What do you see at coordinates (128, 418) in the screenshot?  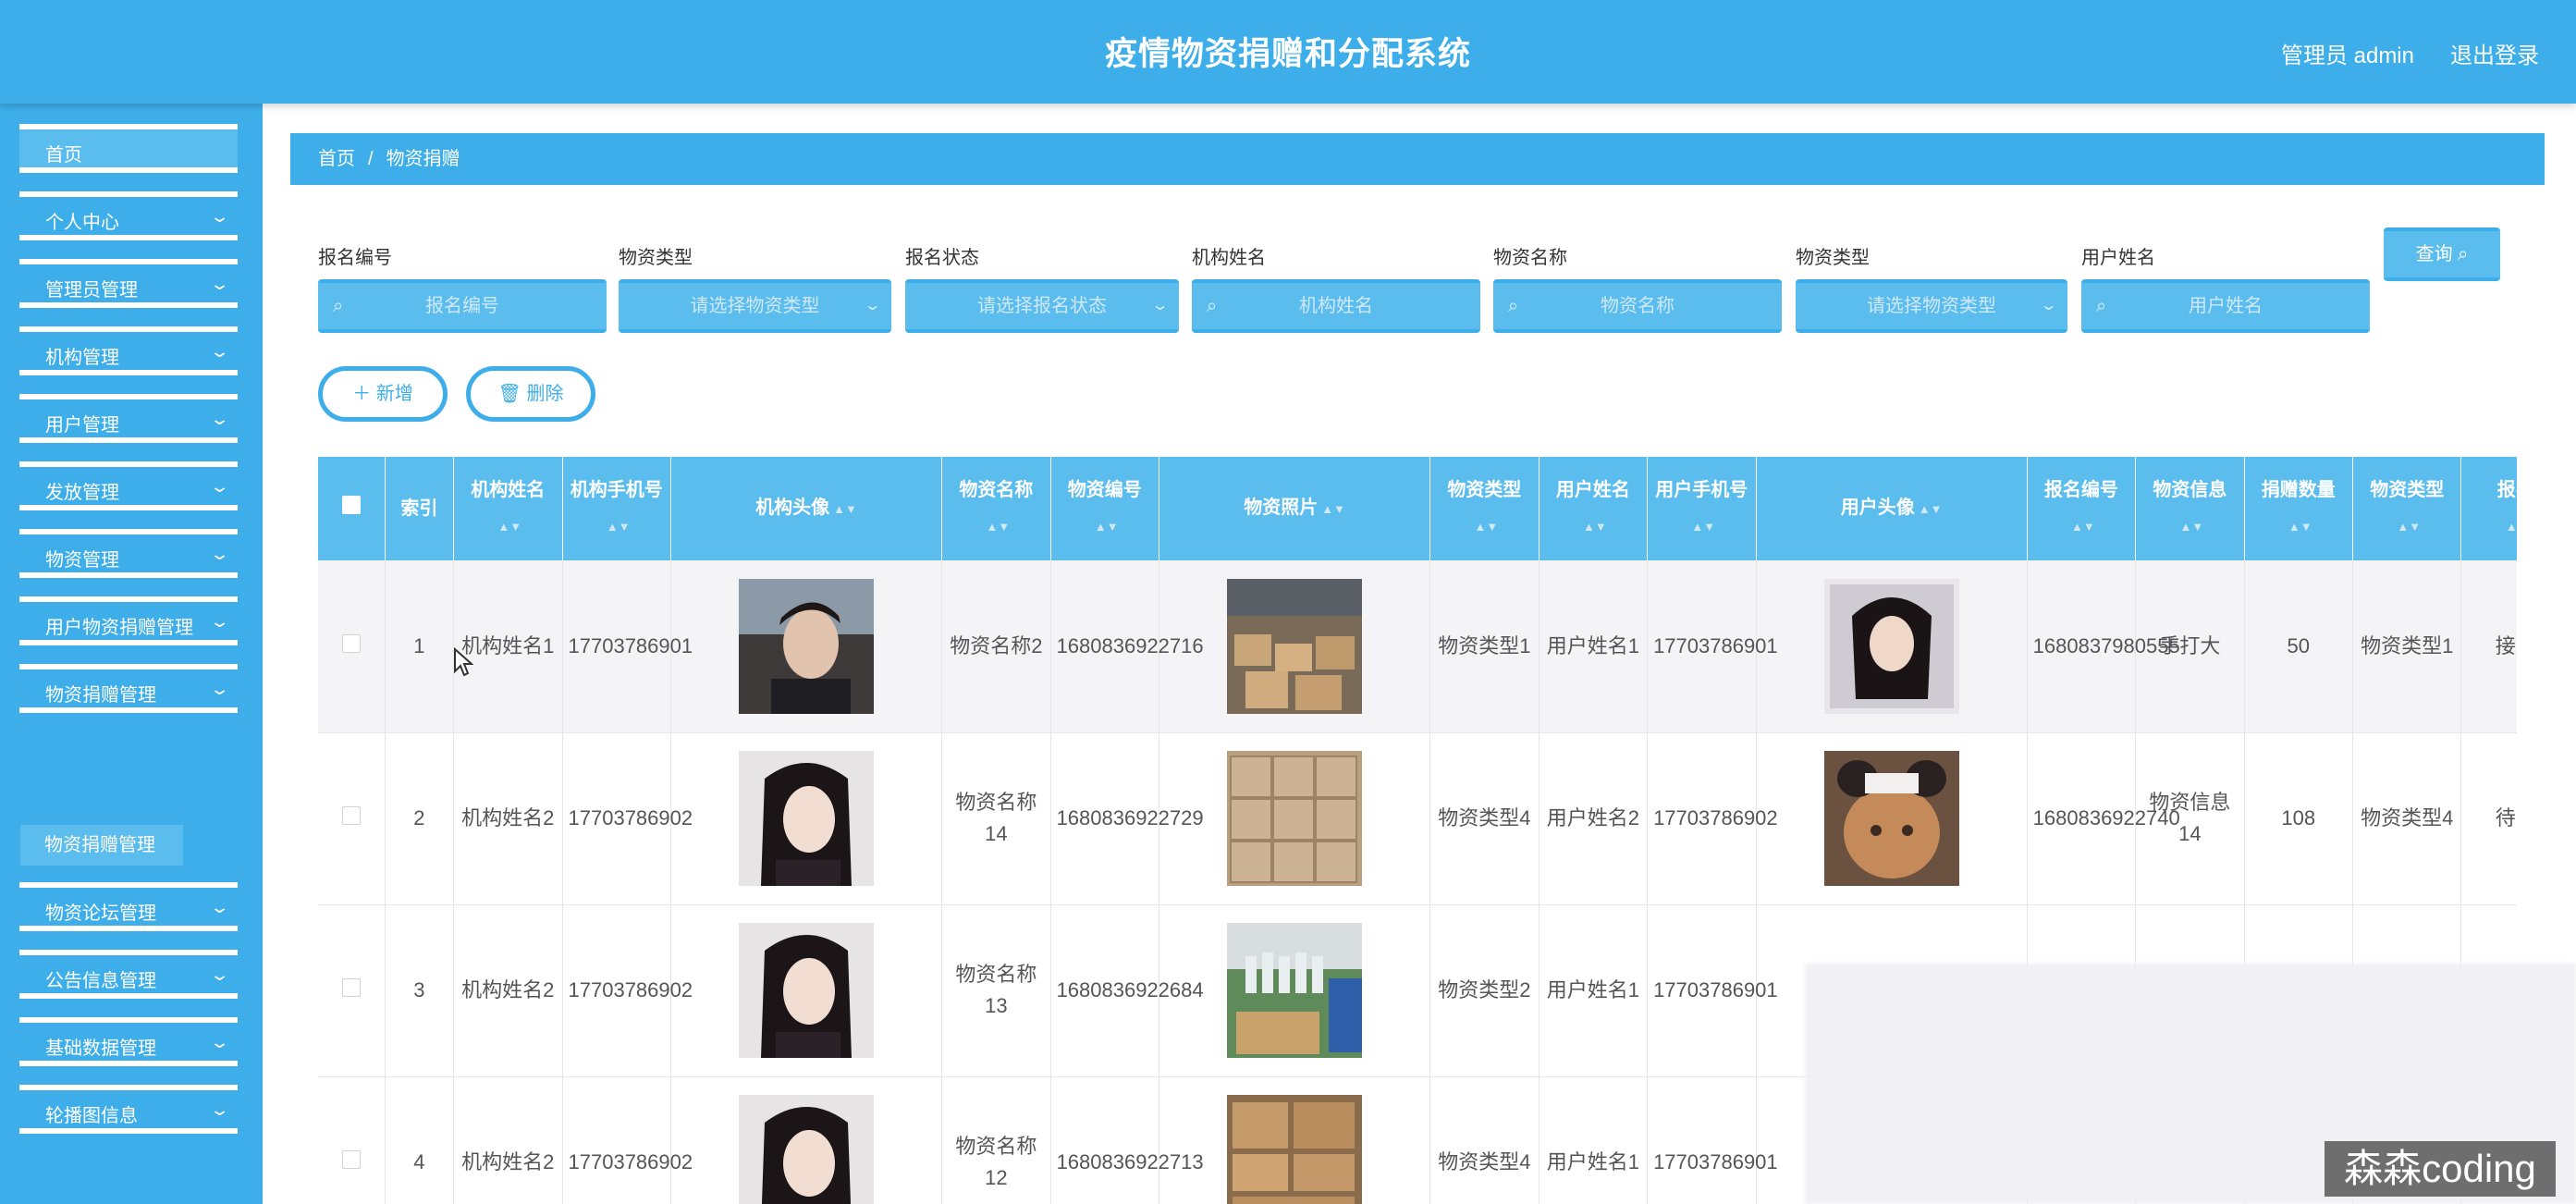 I see `sidebar-item-user-management: 用户管理 ⌄` at bounding box center [128, 418].